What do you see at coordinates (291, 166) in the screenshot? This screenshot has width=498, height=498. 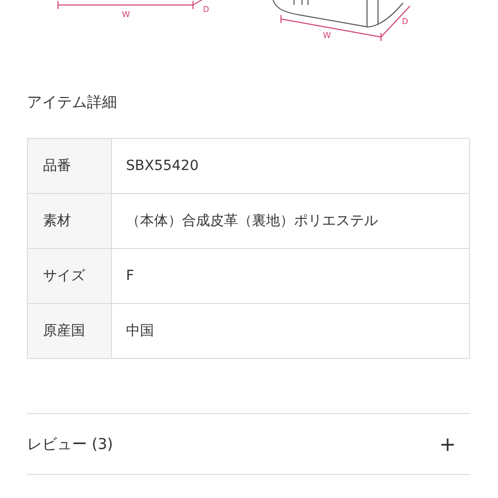 I see `spec-value: SBX55420` at bounding box center [291, 166].